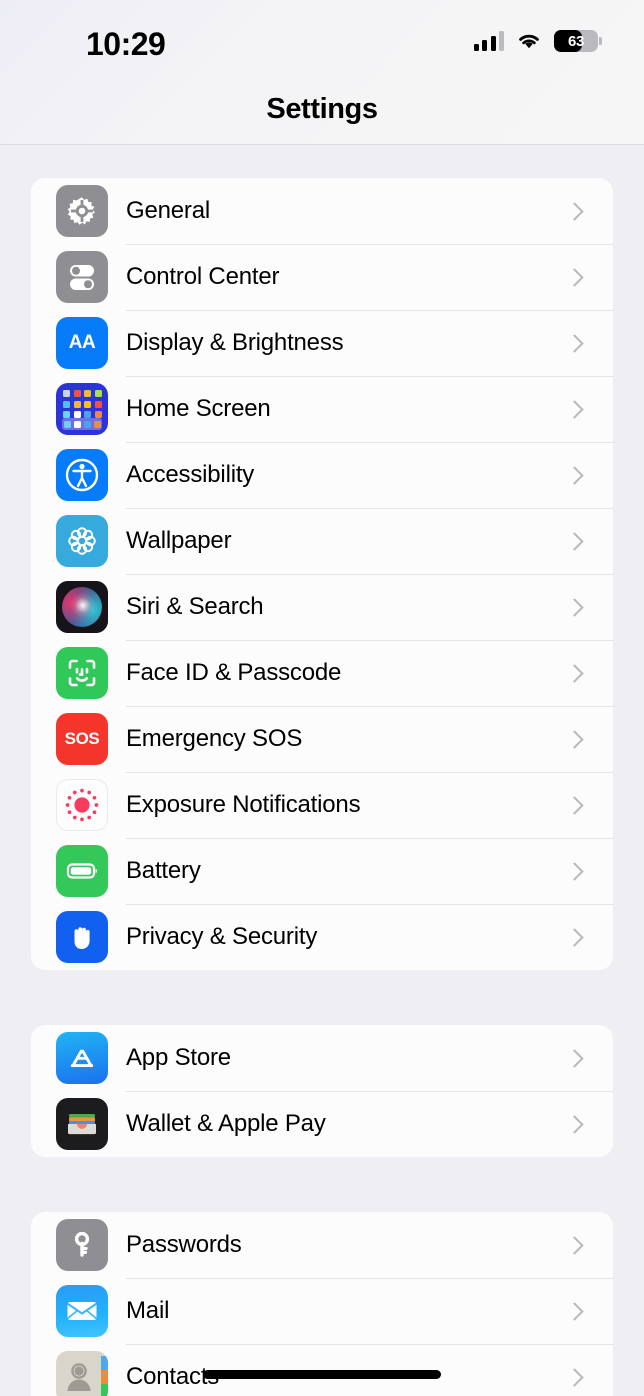 The width and height of the screenshot is (644, 1396). Describe the element at coordinates (82, 1245) in the screenshot. I see `key-icon` at that location.